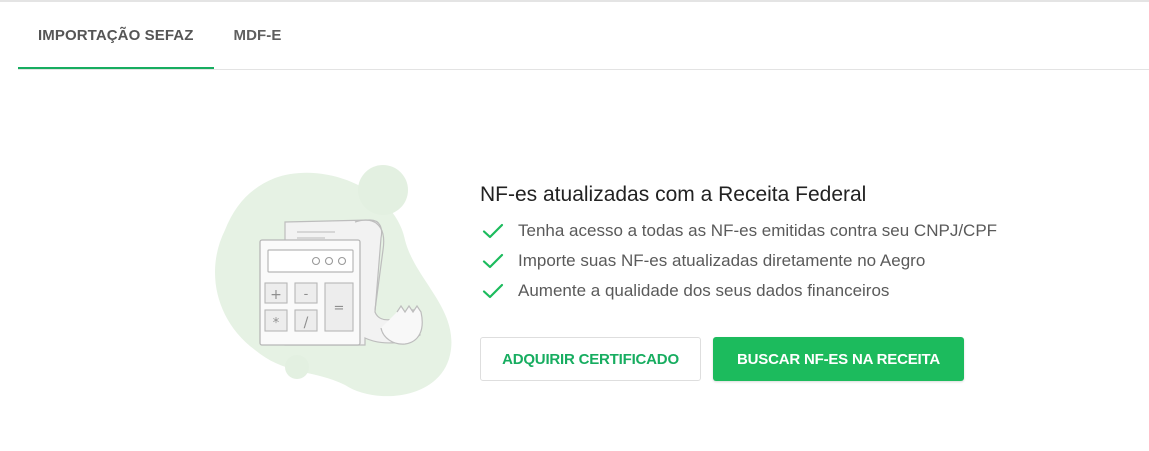  Describe the element at coordinates (333, 281) in the screenshot. I see `calculator-receipt-illustration: + - = * /` at that location.